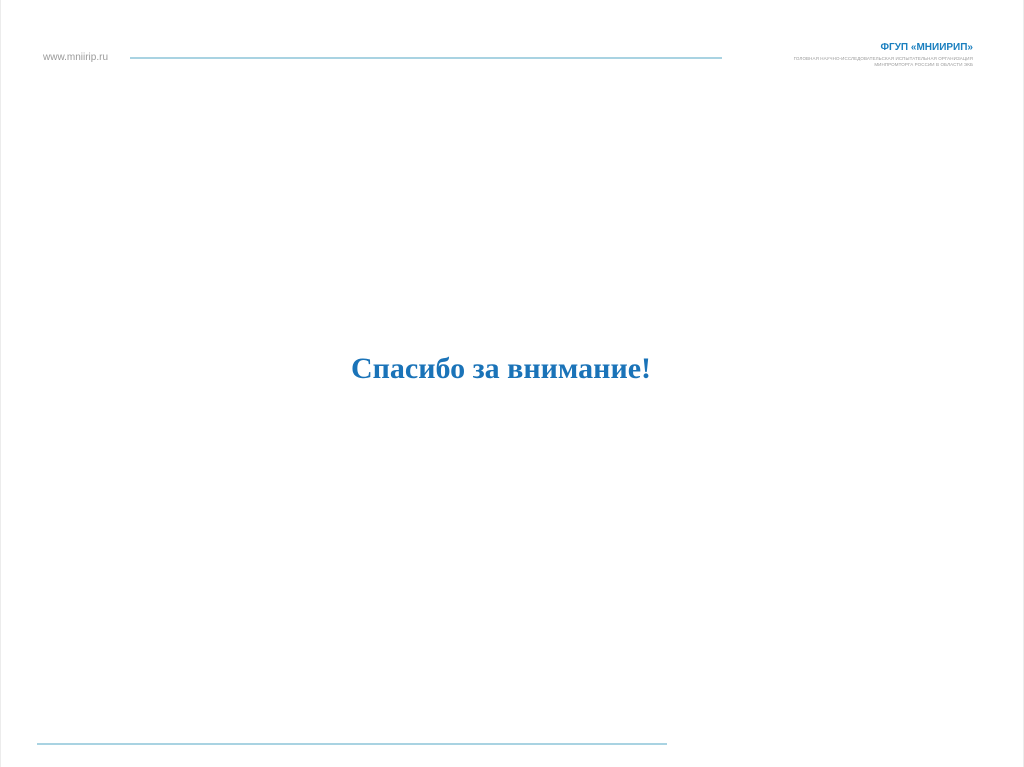 The image size is (1024, 767). Describe the element at coordinates (352, 744) in the screenshot. I see `footer-divider` at that location.